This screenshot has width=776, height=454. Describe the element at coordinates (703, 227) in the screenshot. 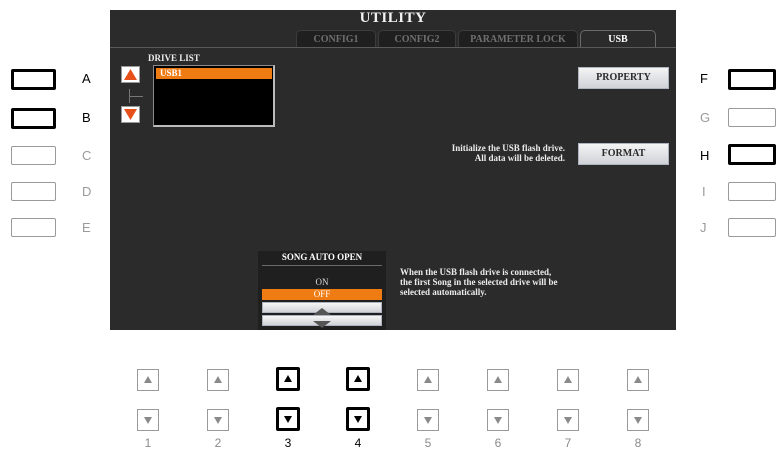

I see `side-button-label-j: J` at that location.